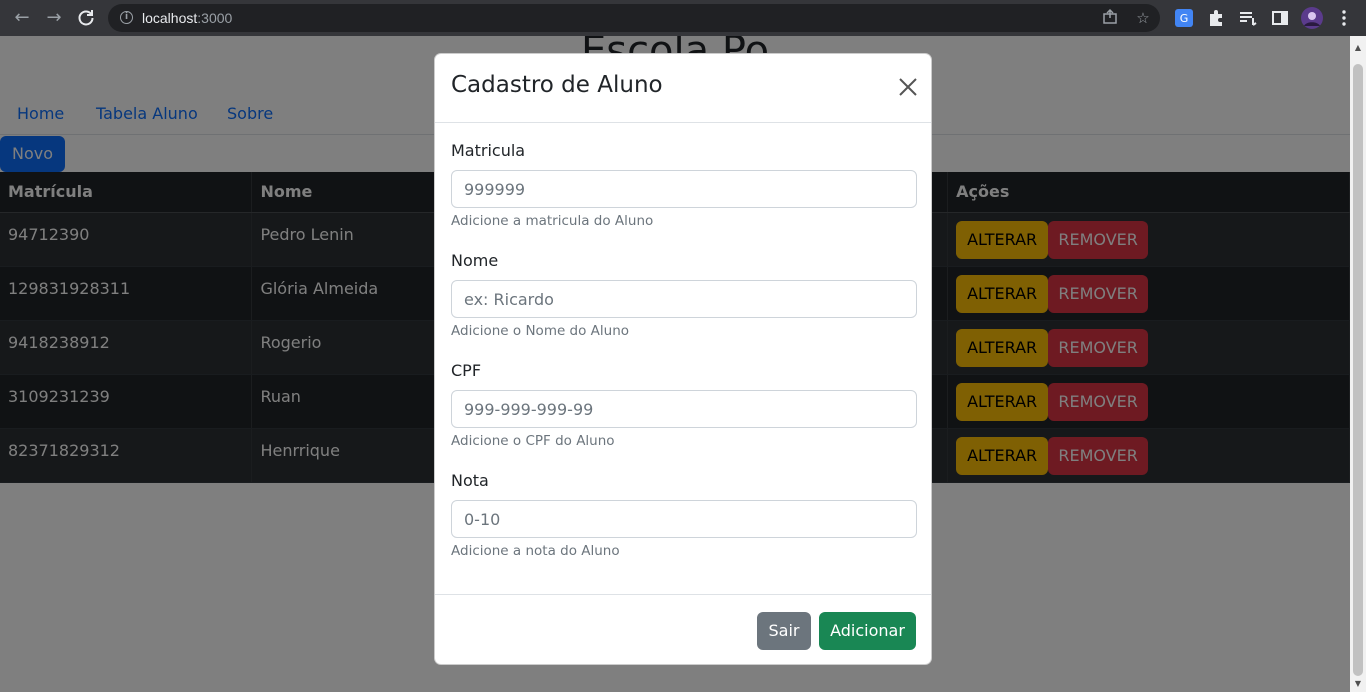 This screenshot has width=1366, height=692. I want to click on close-icon, so click(908, 87).